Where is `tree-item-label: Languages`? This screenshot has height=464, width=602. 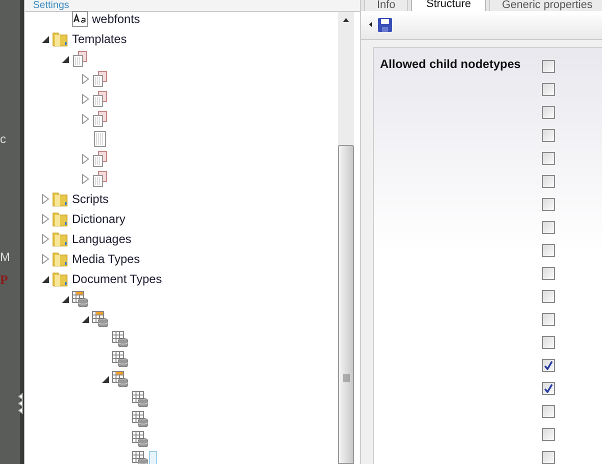 tree-item-label: Languages is located at coordinates (102, 239).